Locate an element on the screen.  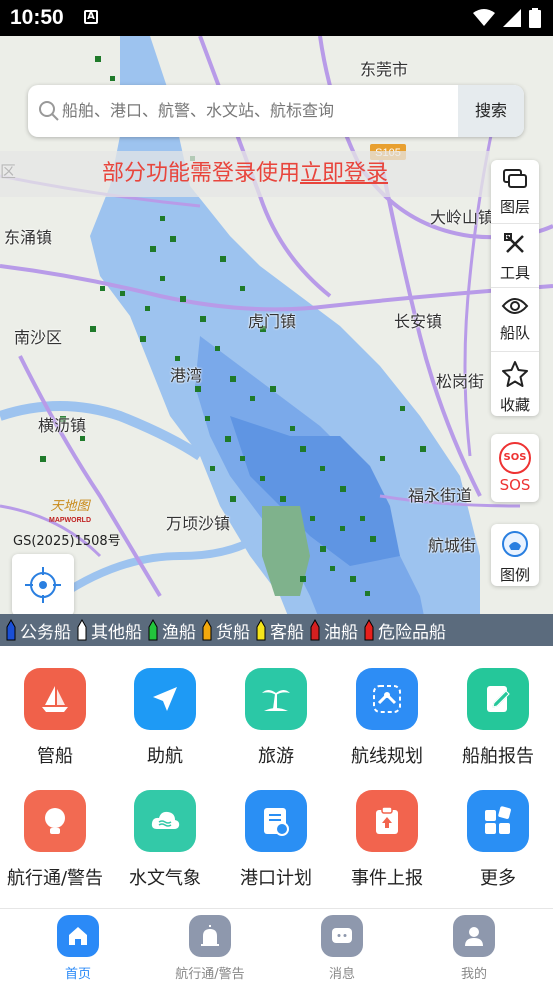
palm-tree-tile is located at coordinates (276, 699).